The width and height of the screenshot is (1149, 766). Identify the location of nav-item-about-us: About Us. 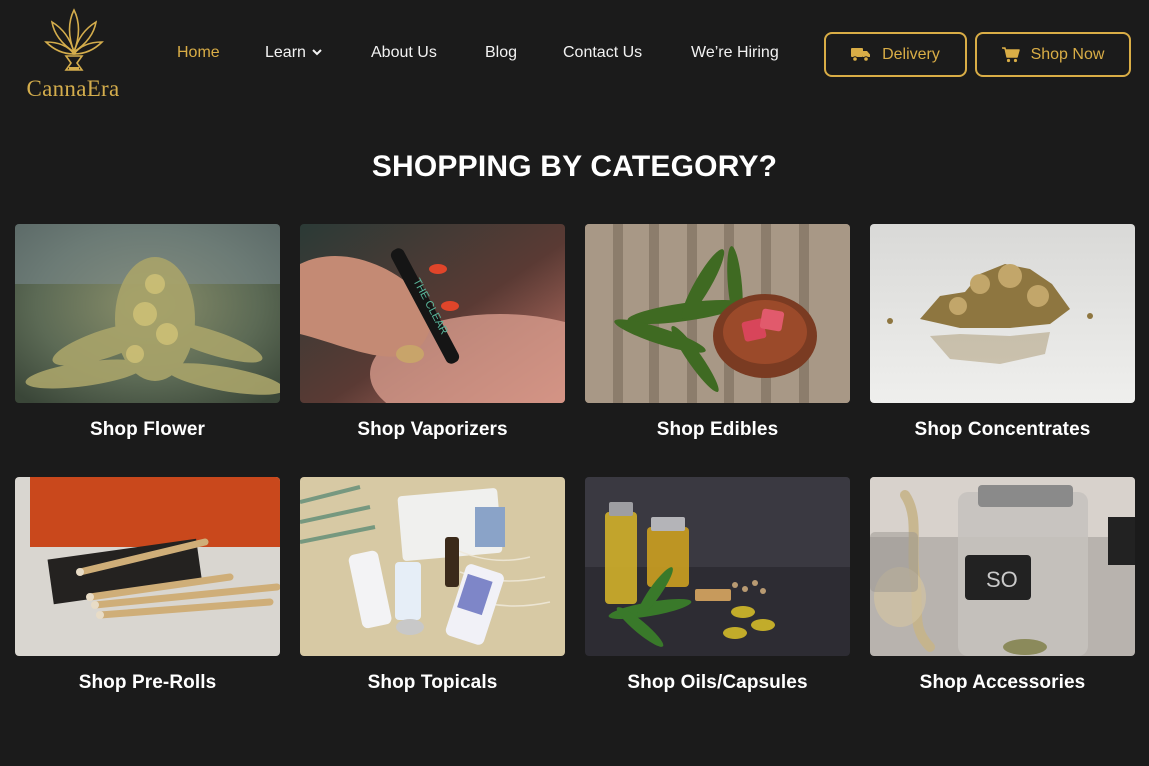
(404, 53).